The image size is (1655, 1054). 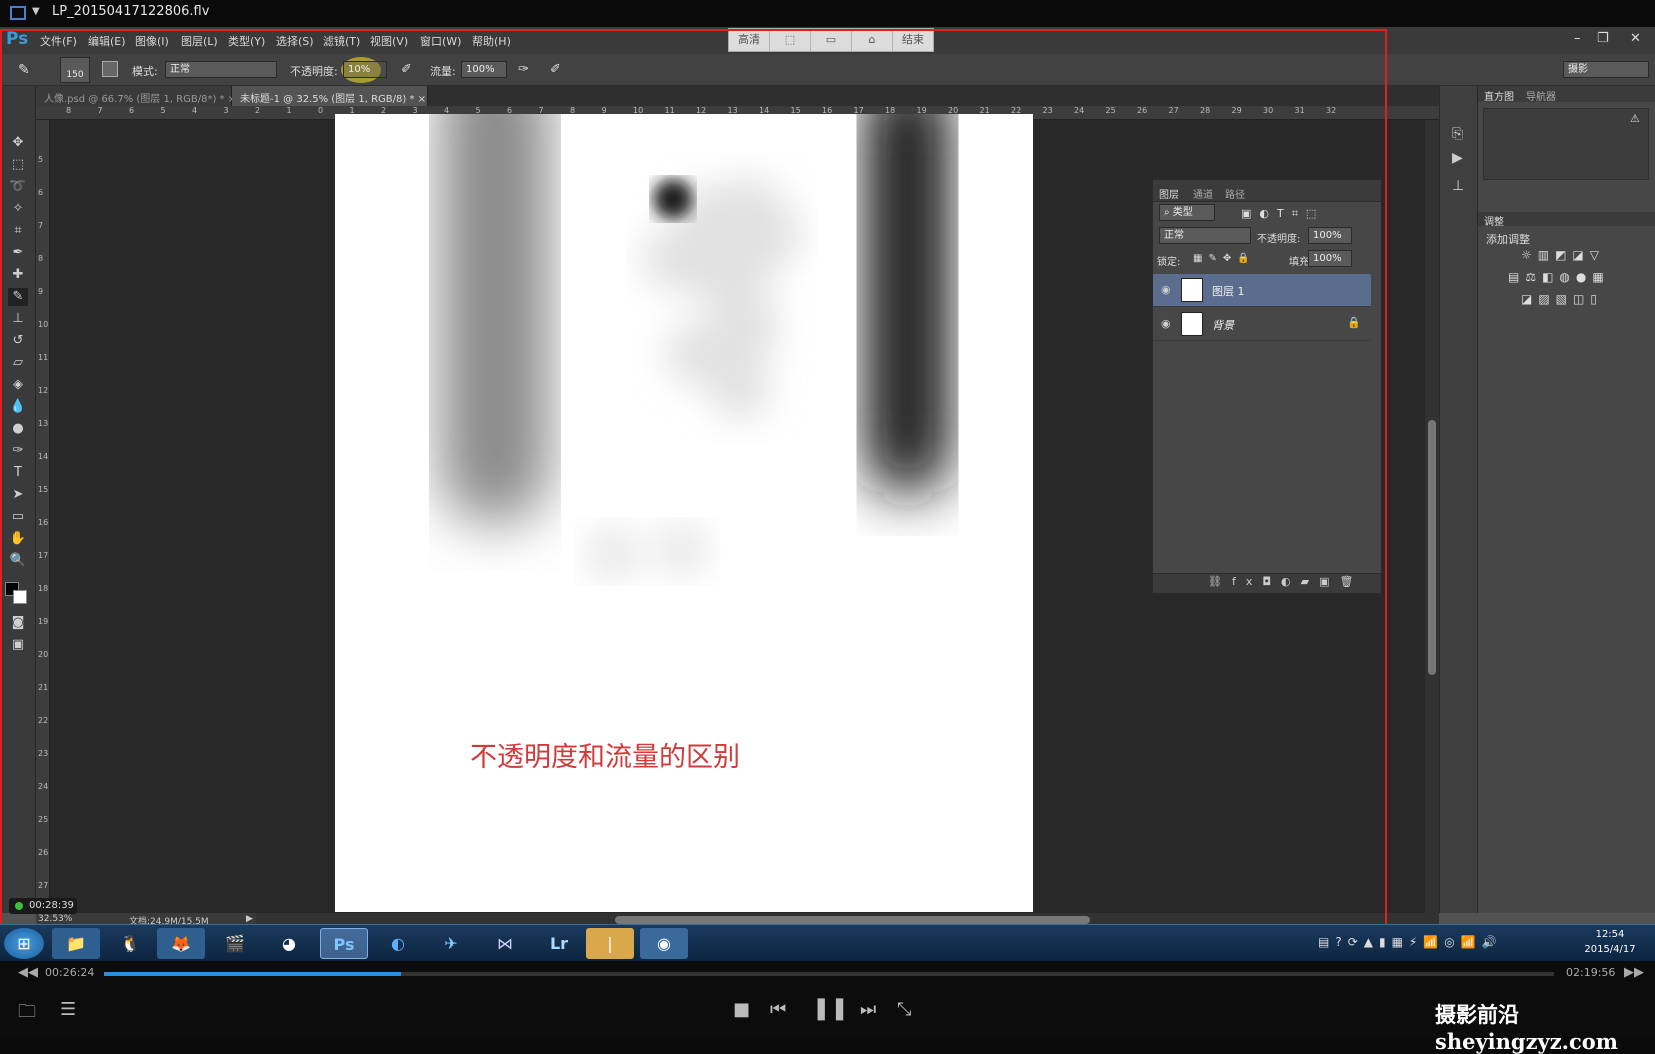 I want to click on lock-icons: ▦✎✥🔒, so click(x=1224, y=258).